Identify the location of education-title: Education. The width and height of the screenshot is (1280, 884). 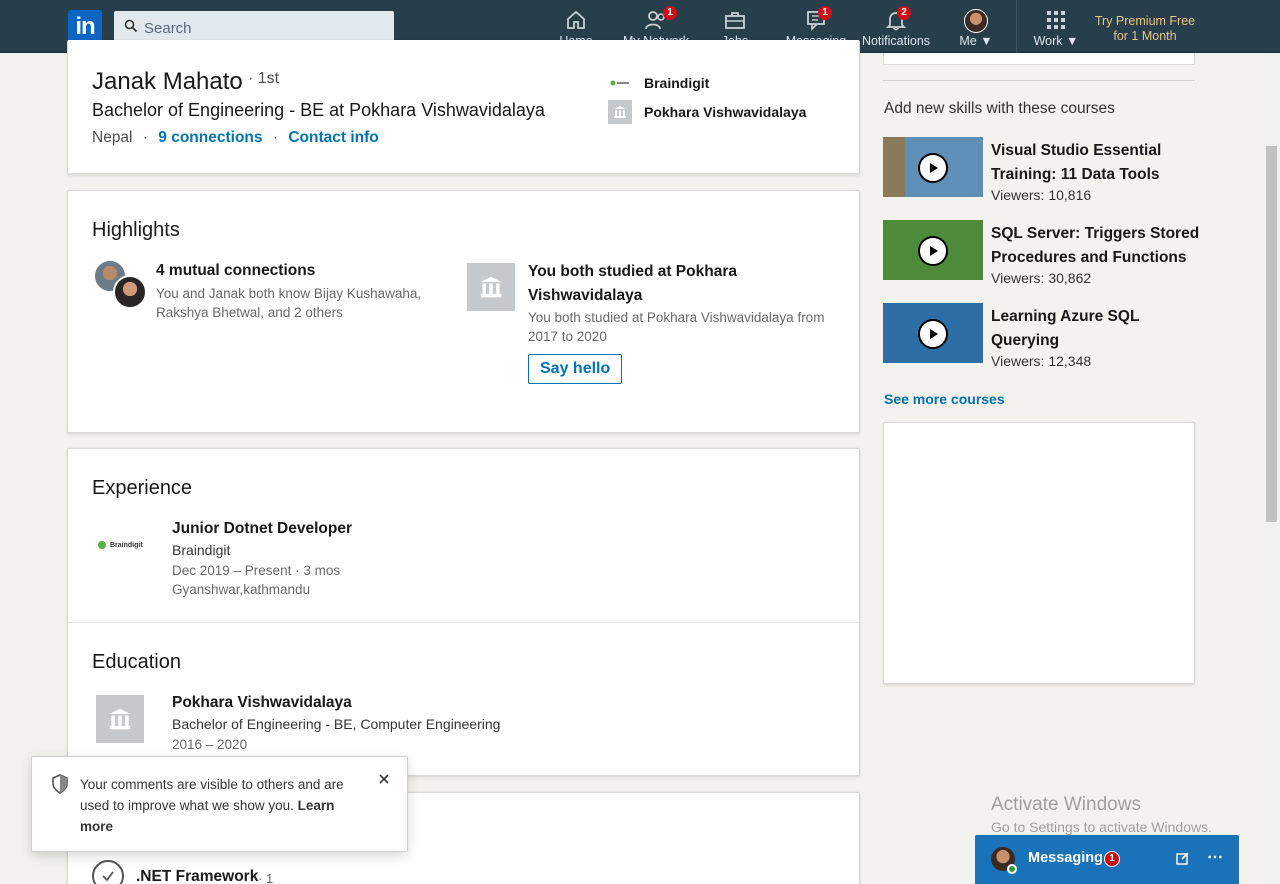
(136, 662).